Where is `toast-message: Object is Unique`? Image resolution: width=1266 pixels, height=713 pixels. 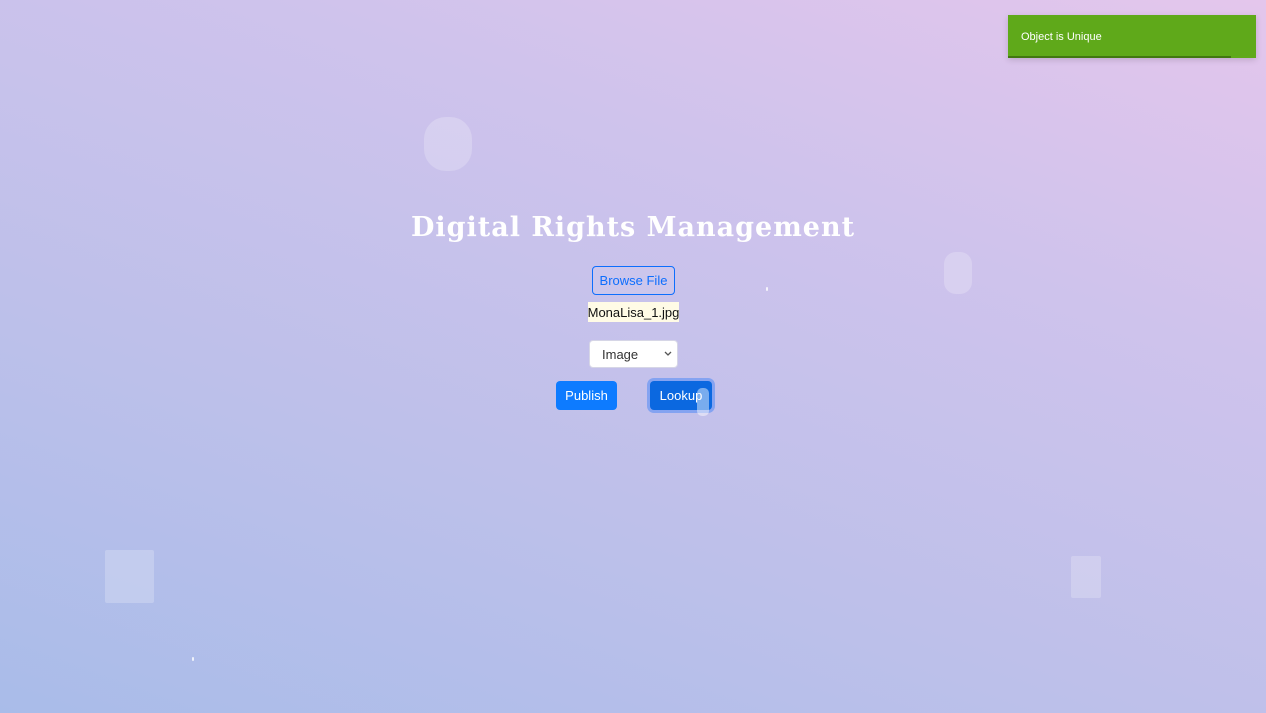 toast-message: Object is Unique is located at coordinates (1061, 36).